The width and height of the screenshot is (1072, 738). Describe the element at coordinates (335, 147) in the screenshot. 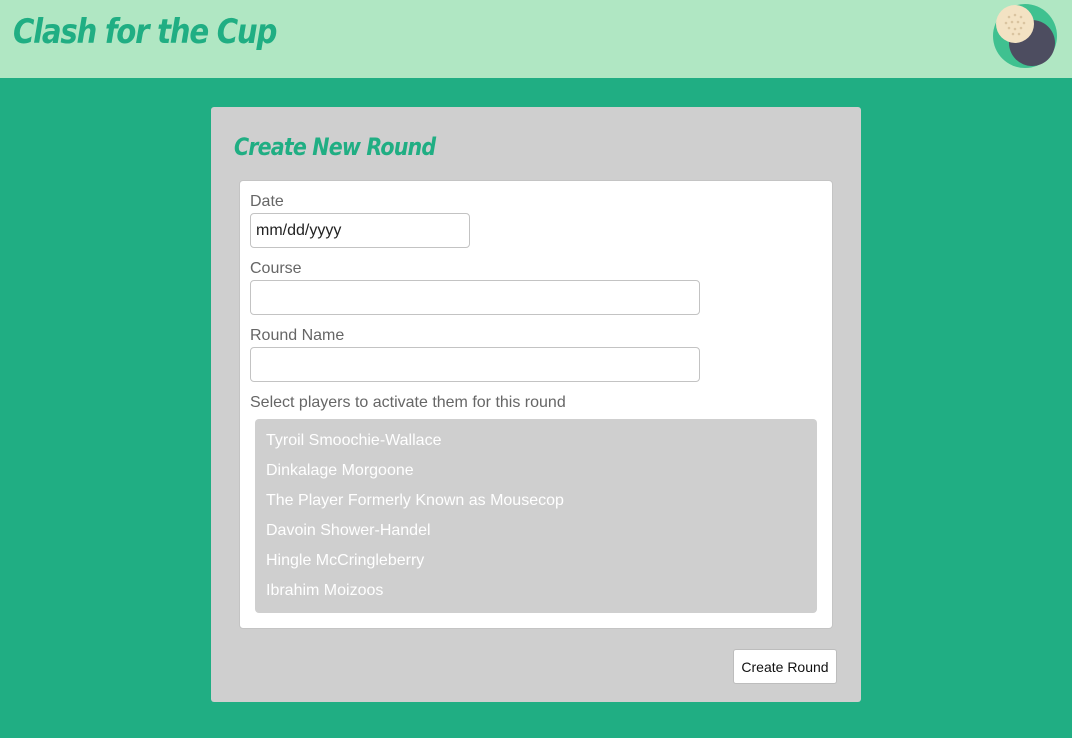

I see `card-title: Create New Round` at that location.